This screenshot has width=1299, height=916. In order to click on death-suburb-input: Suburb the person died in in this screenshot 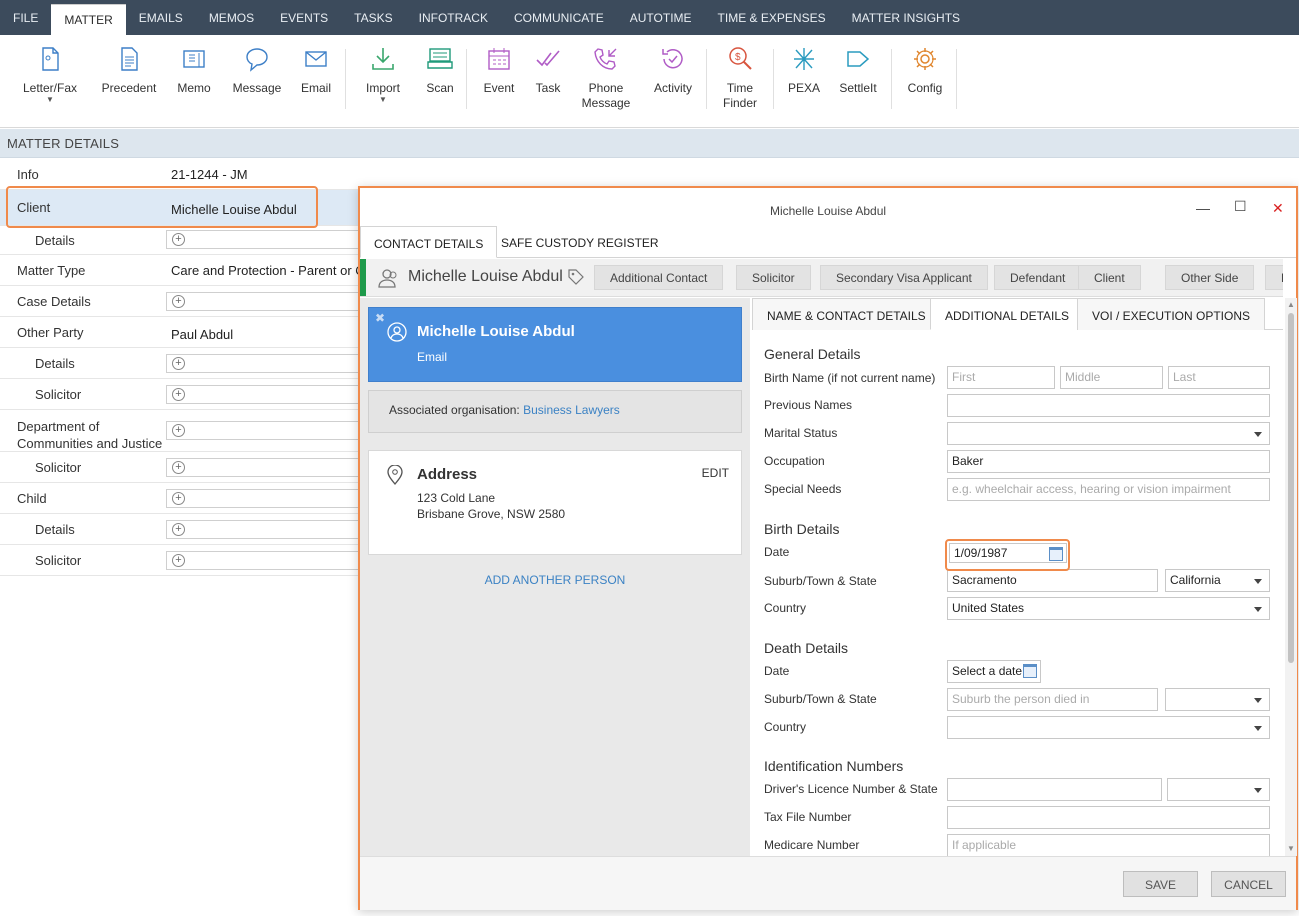, I will do `click(1052, 699)`.